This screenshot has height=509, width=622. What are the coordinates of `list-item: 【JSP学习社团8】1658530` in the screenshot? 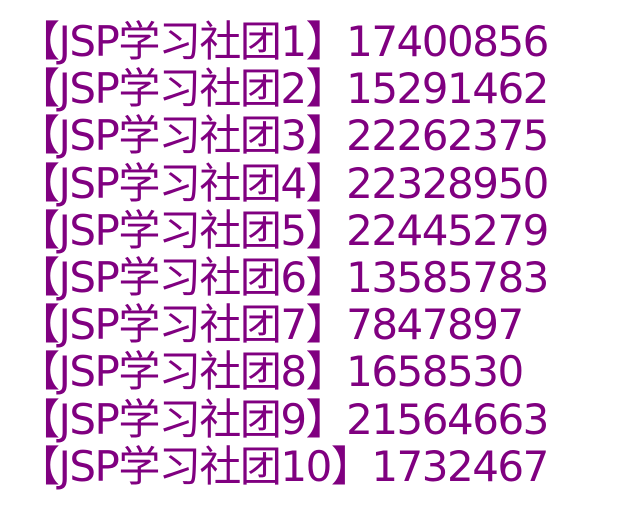 It's located at (283, 371).